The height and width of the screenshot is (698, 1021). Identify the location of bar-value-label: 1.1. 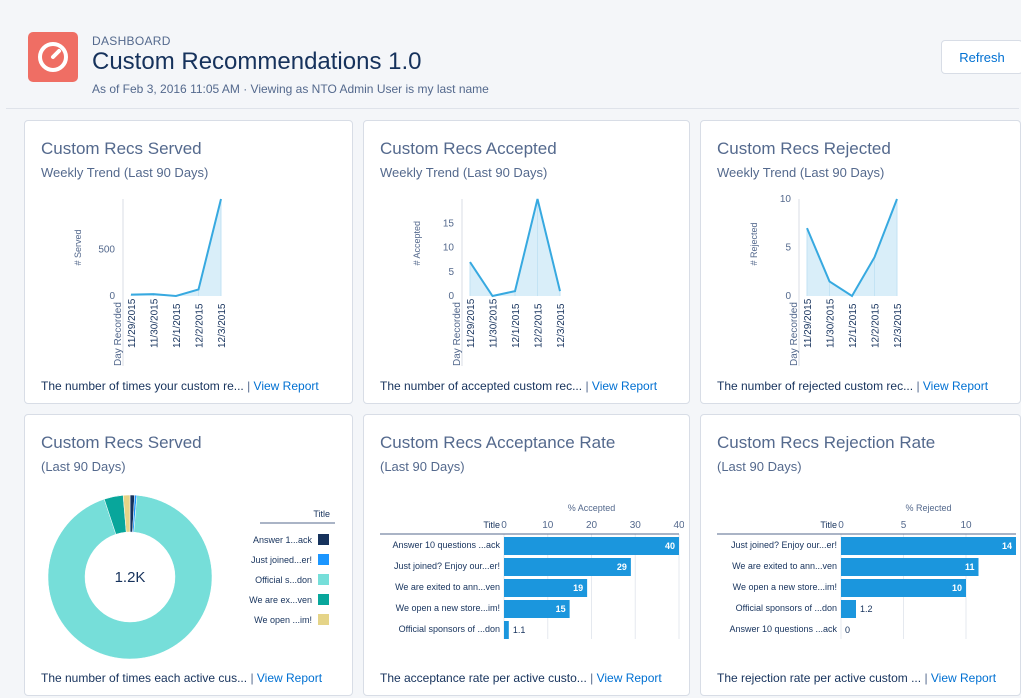
(519, 630).